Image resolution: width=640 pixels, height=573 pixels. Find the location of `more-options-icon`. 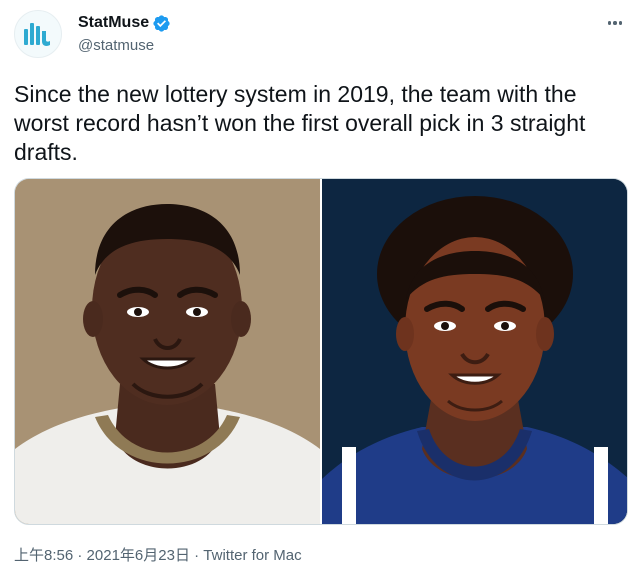

more-options-icon is located at coordinates (615, 23).